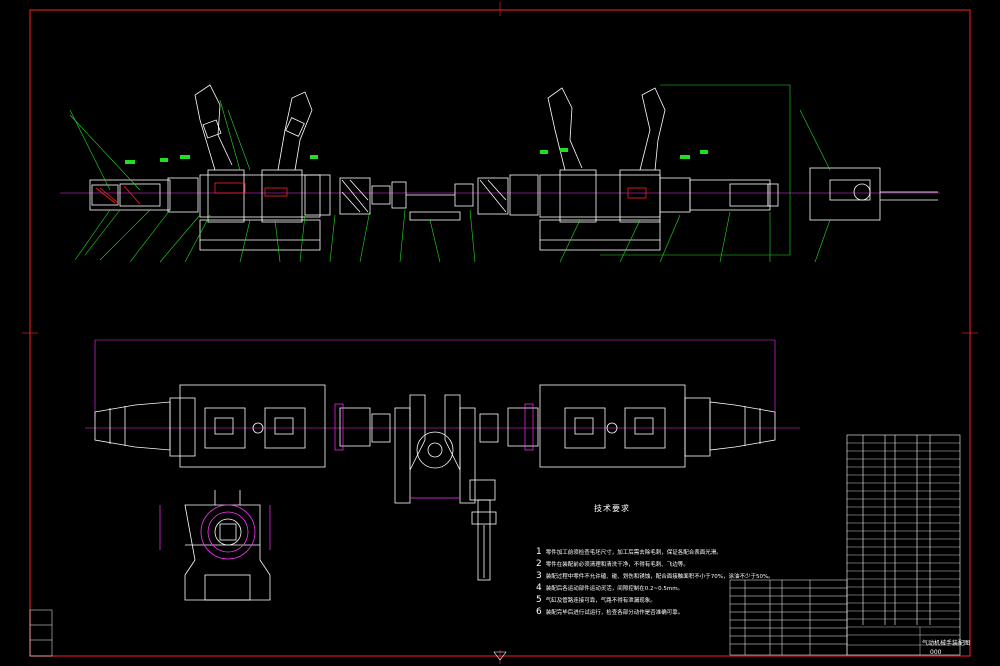  What do you see at coordinates (610, 612) in the screenshot?
I see `note-line-6: 6 装配完毕后进行试运行，检查各部分动作是否准确可靠。` at bounding box center [610, 612].